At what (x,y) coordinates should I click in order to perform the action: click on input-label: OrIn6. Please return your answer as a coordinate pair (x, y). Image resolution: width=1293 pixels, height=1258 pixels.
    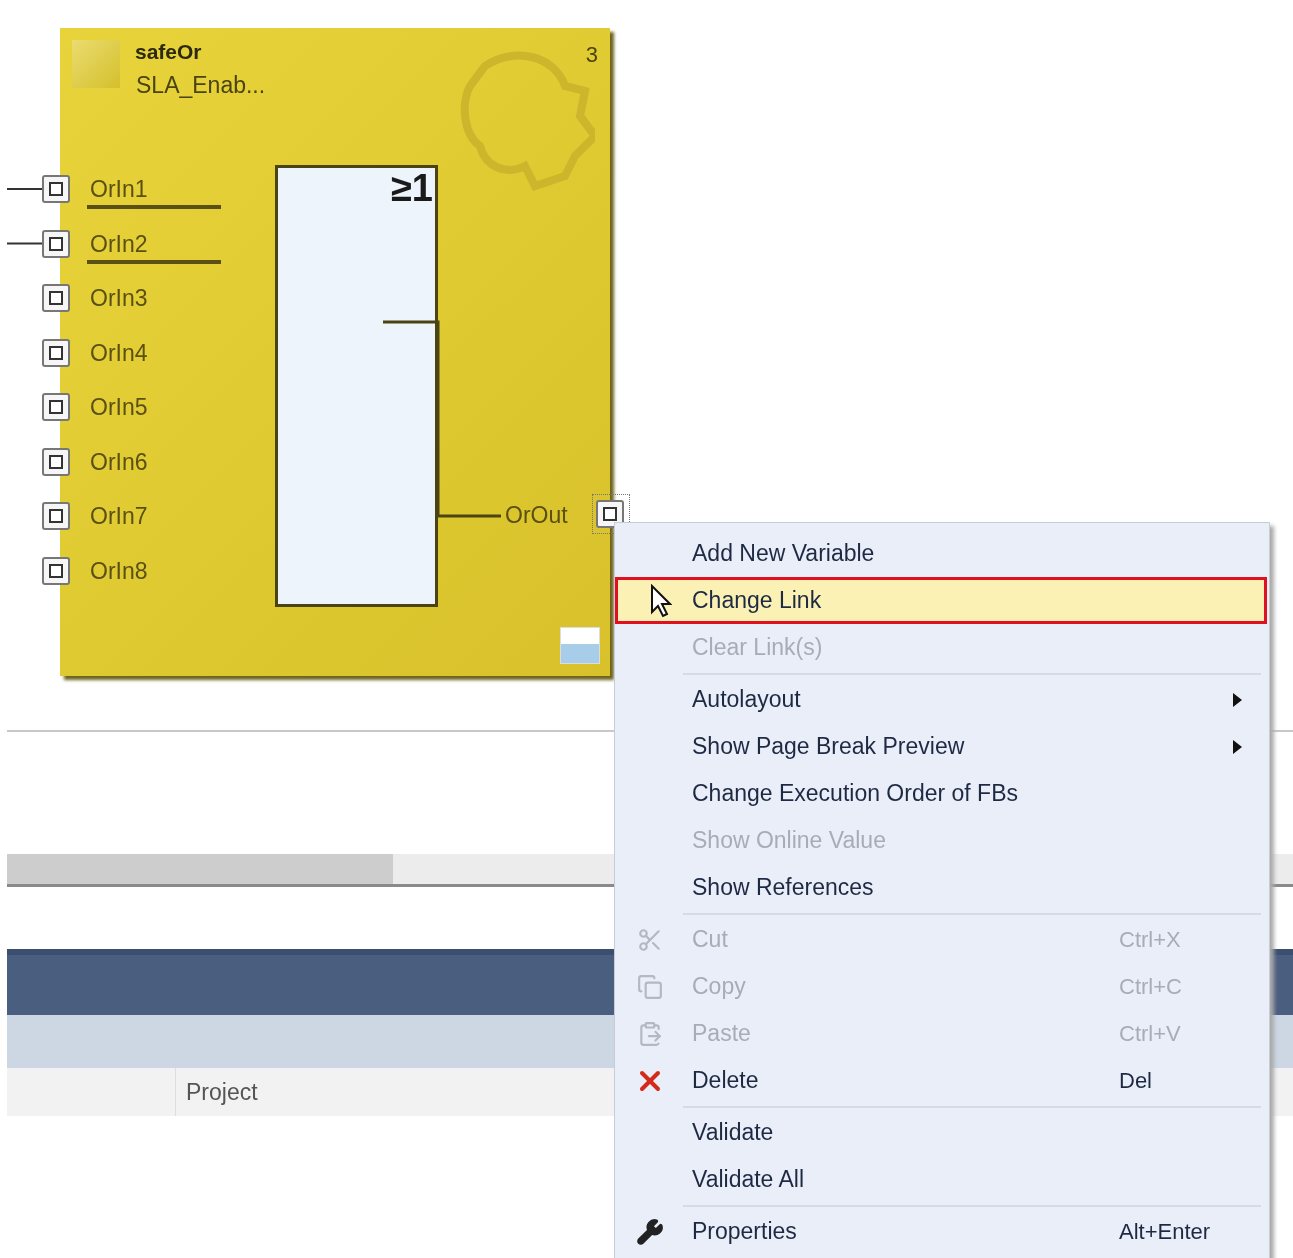
    Looking at the image, I should click on (119, 462).